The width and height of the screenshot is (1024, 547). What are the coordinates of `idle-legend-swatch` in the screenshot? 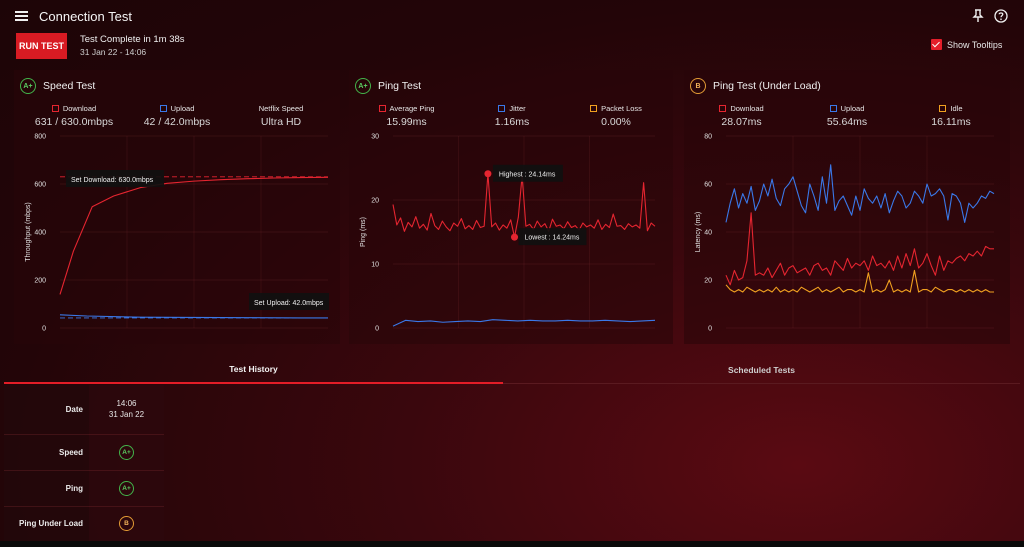 It's located at (943, 108).